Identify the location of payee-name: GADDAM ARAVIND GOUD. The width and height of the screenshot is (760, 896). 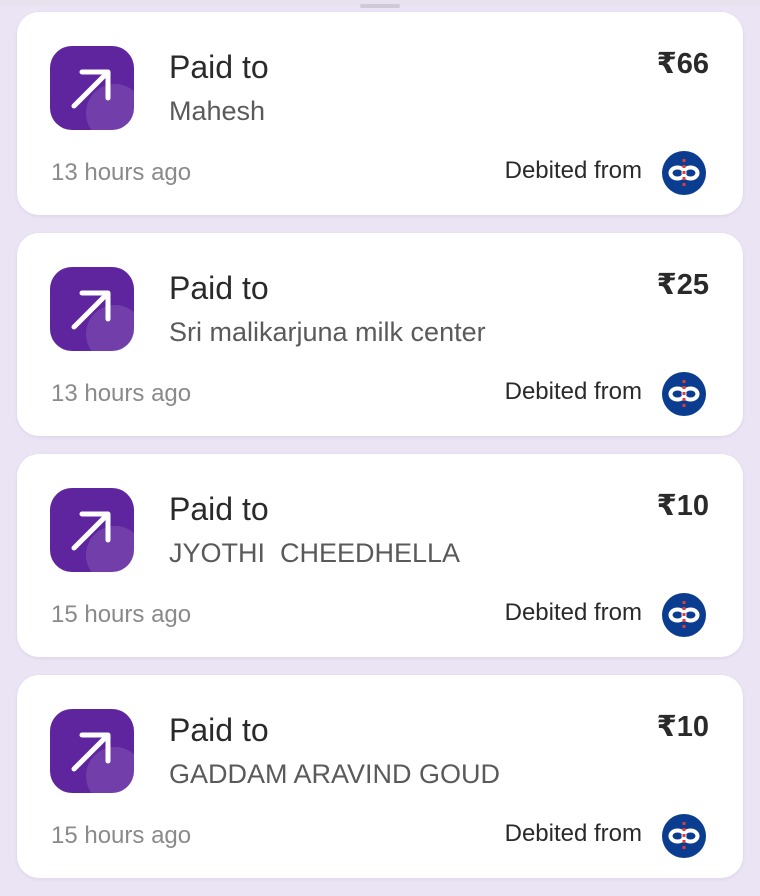
(335, 774).